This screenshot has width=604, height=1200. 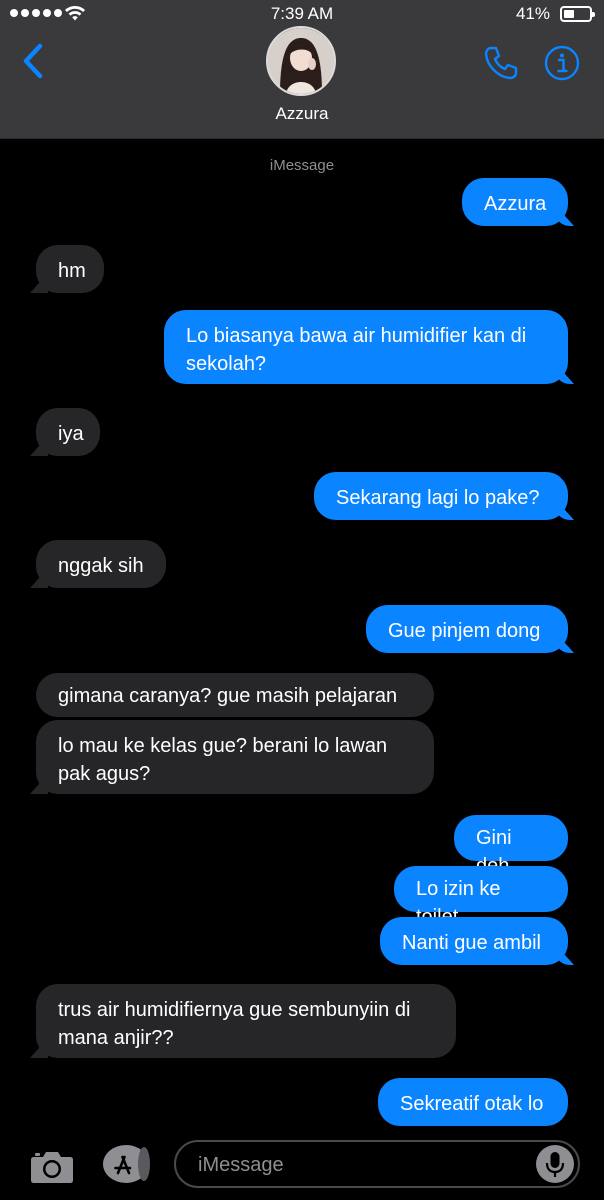 What do you see at coordinates (515, 202) in the screenshot?
I see `message-bubble-sent: Azzura` at bounding box center [515, 202].